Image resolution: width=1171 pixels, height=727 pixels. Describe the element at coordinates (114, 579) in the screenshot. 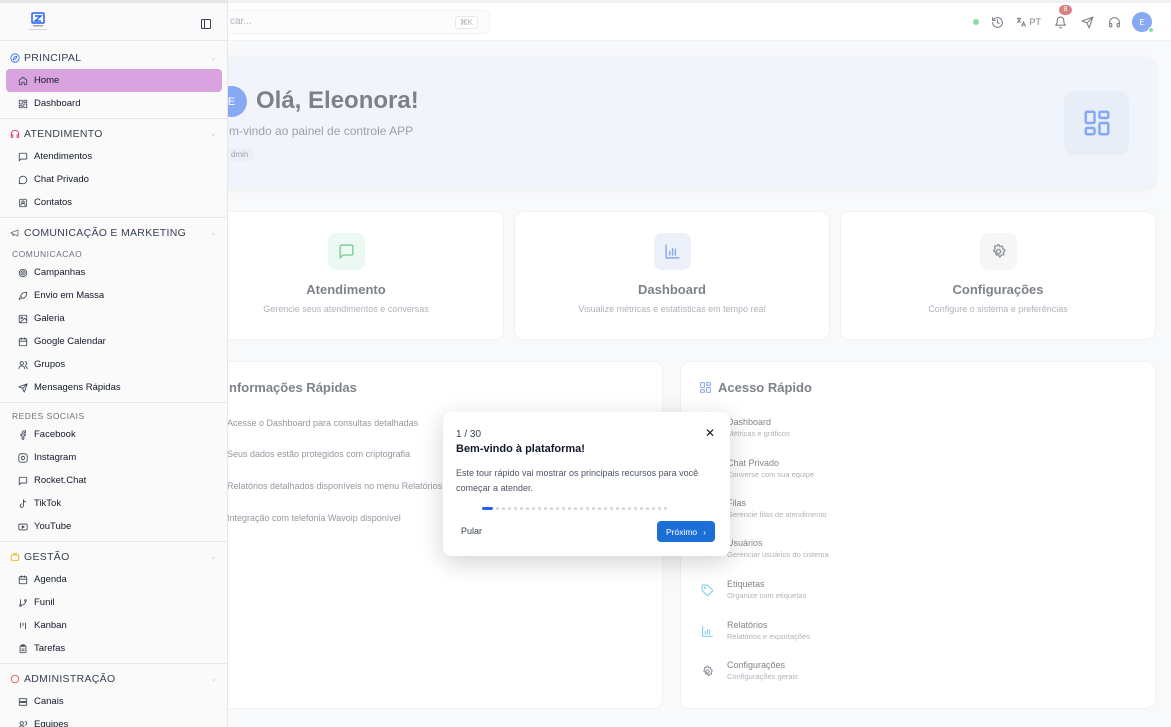

I see `sidebar-item-agenda: Agenda` at that location.